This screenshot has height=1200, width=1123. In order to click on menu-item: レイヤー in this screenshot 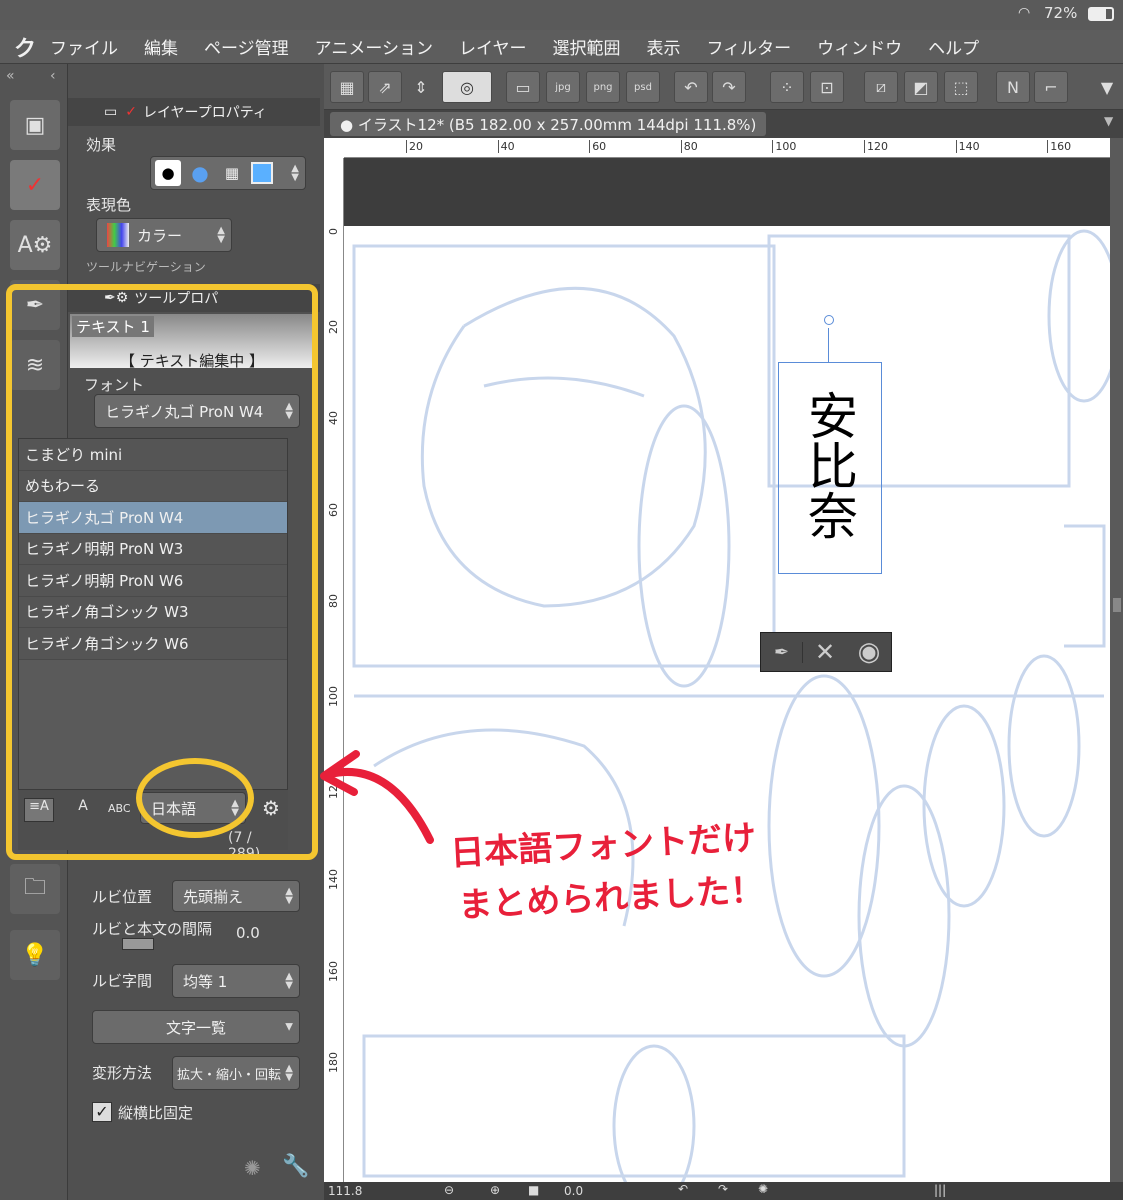, I will do `click(493, 46)`.